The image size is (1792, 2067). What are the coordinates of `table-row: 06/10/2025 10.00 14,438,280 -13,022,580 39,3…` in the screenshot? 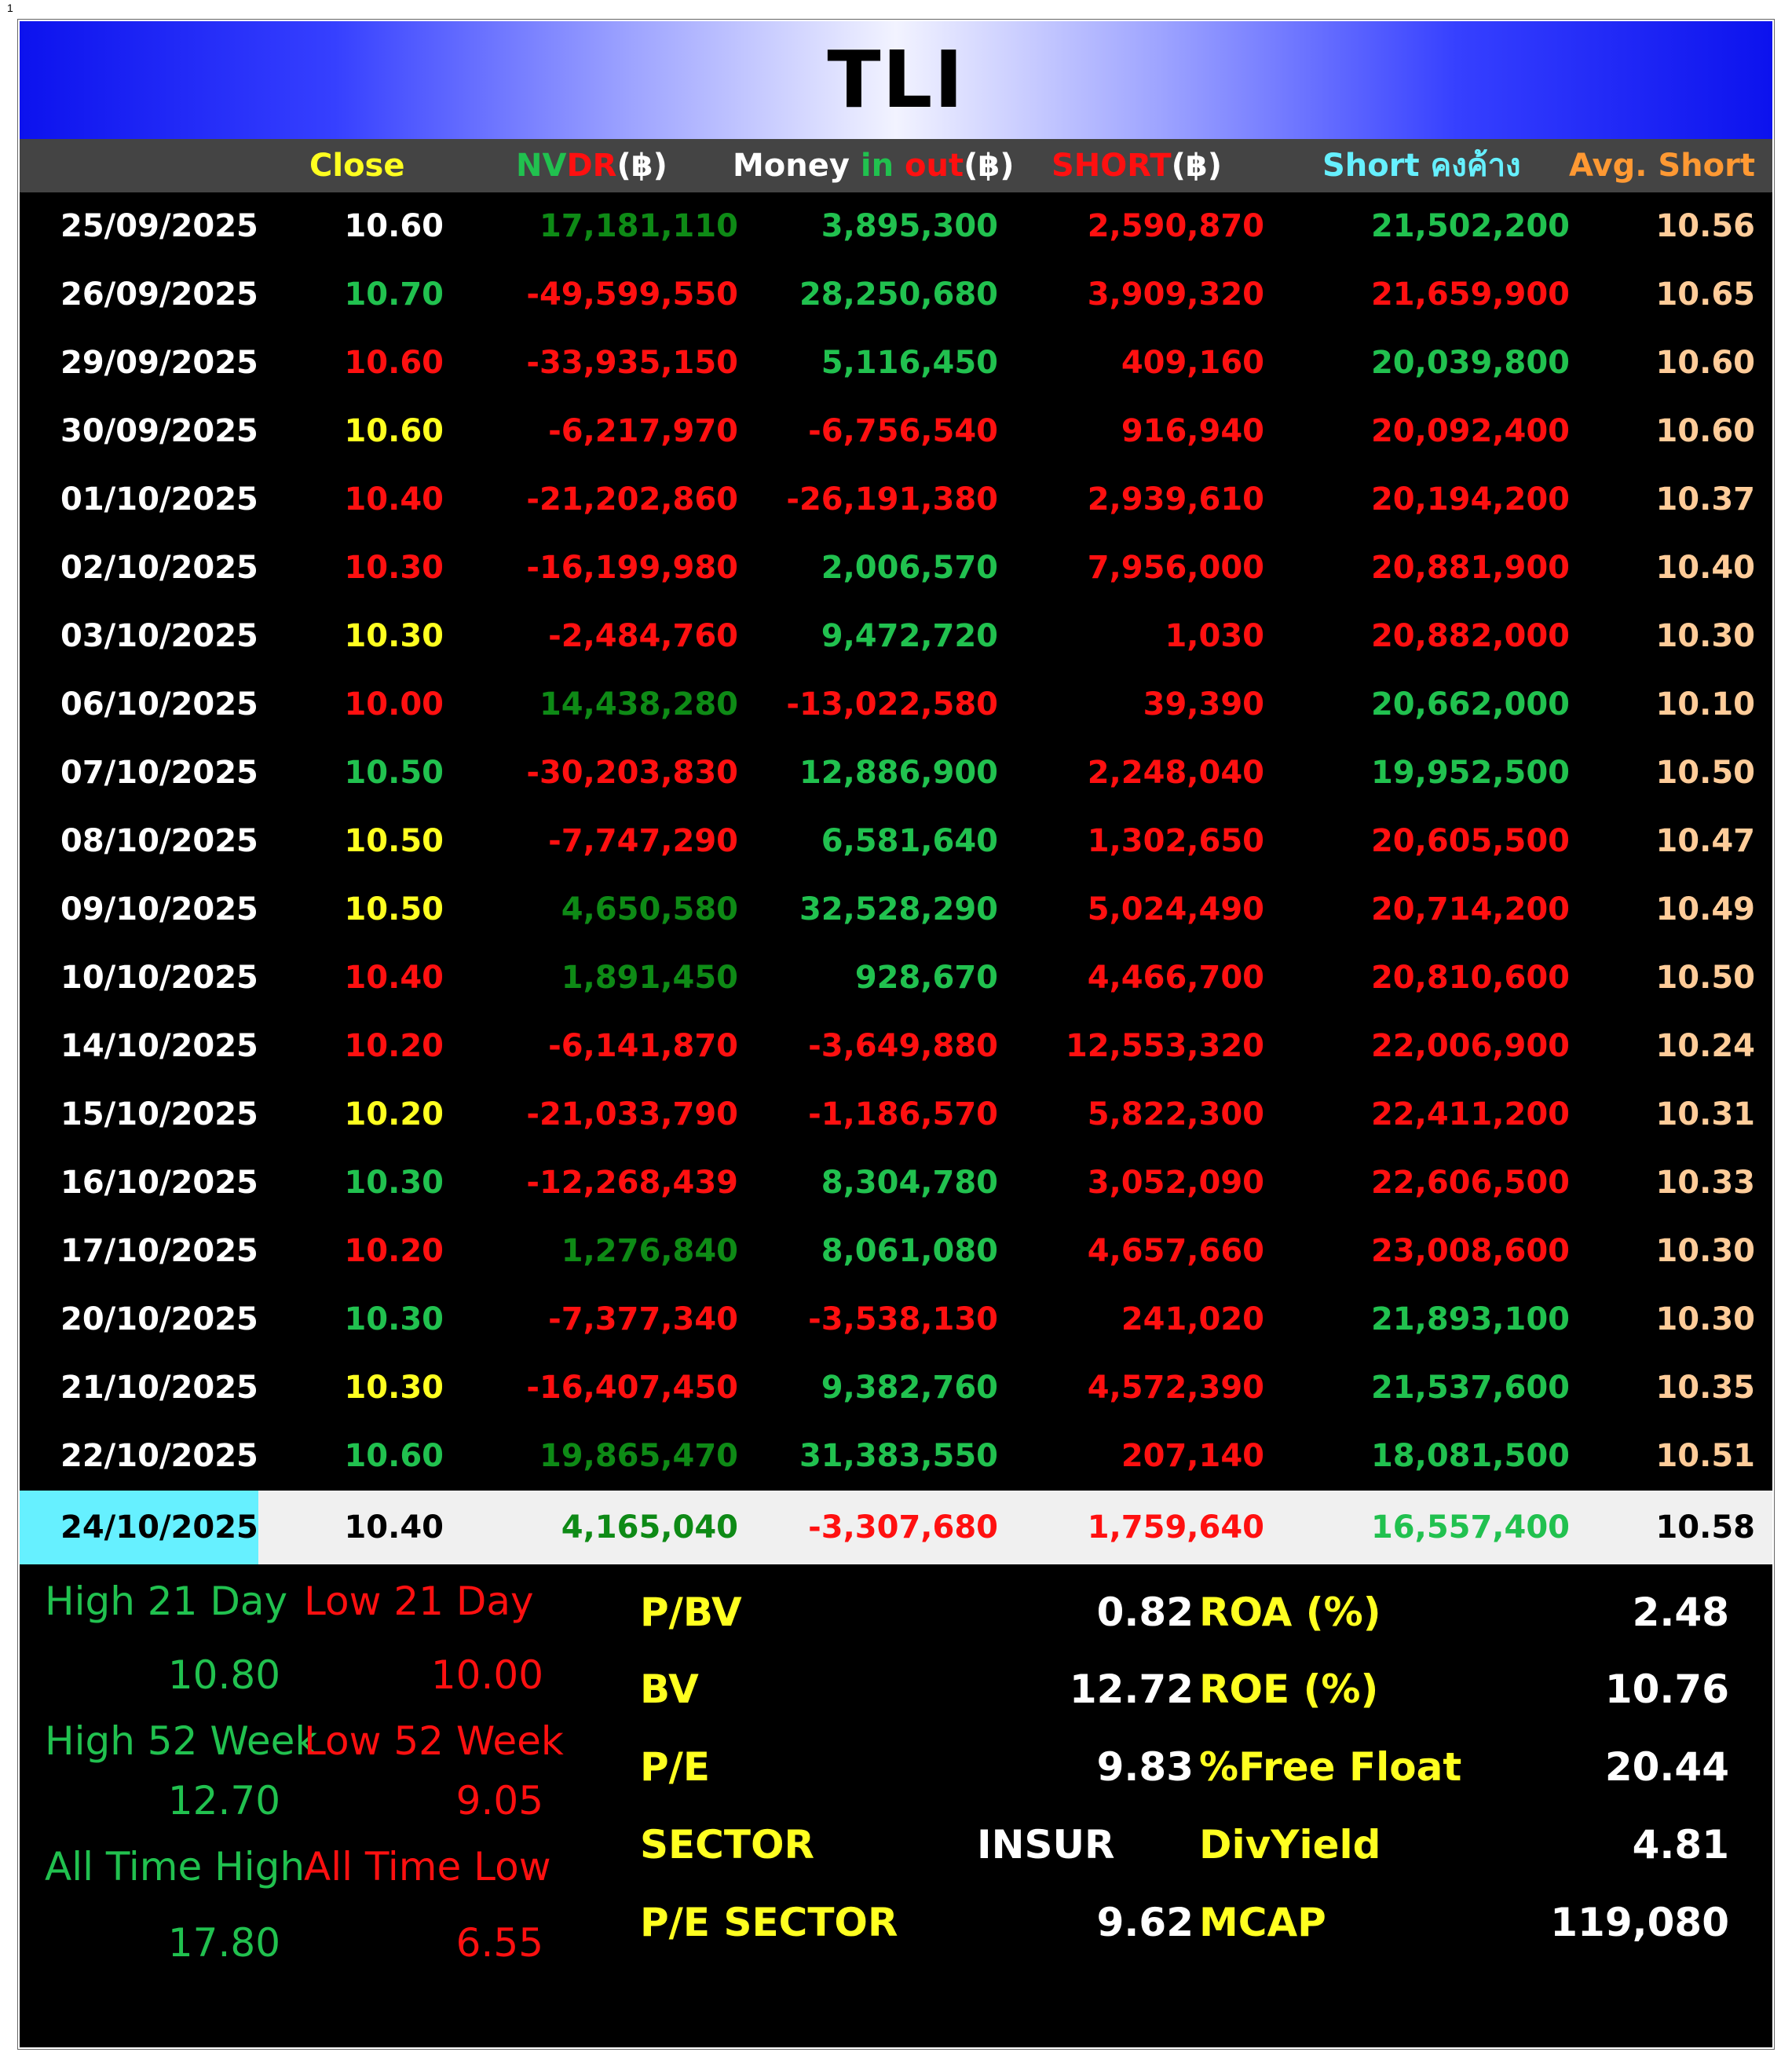 It's located at (896, 705).